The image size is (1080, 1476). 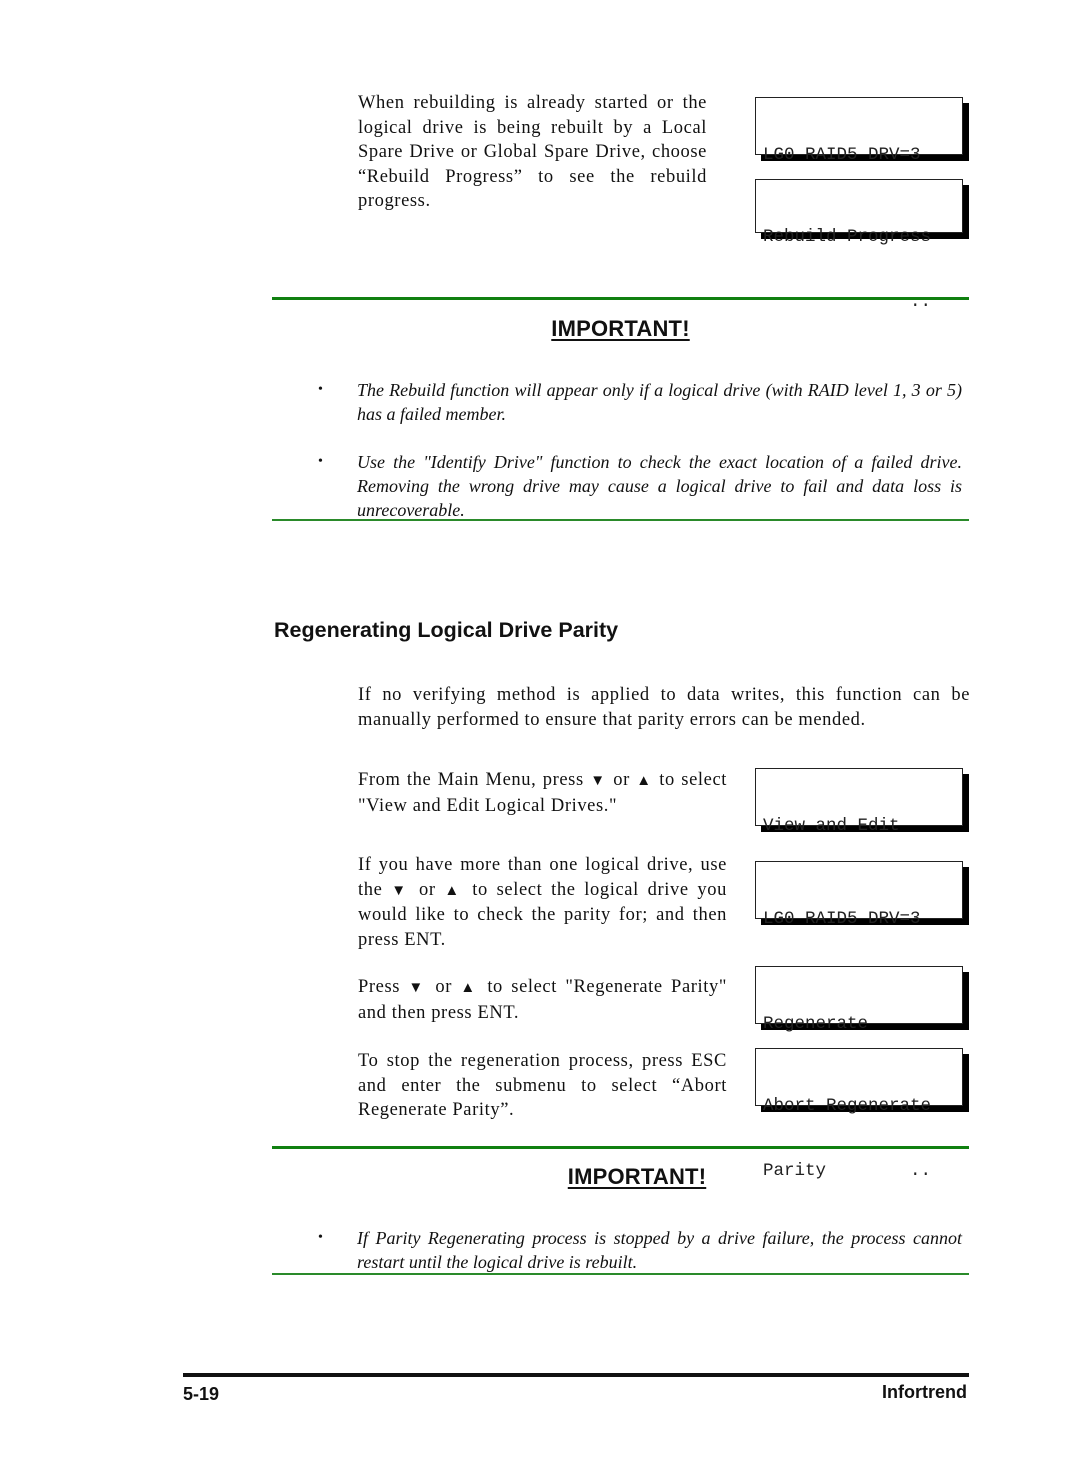 I want to click on lcd-drive-status-rebuilding: LG0 RAID5 DRV=3 2012MB RB SB=0, so click(x=859, y=163).